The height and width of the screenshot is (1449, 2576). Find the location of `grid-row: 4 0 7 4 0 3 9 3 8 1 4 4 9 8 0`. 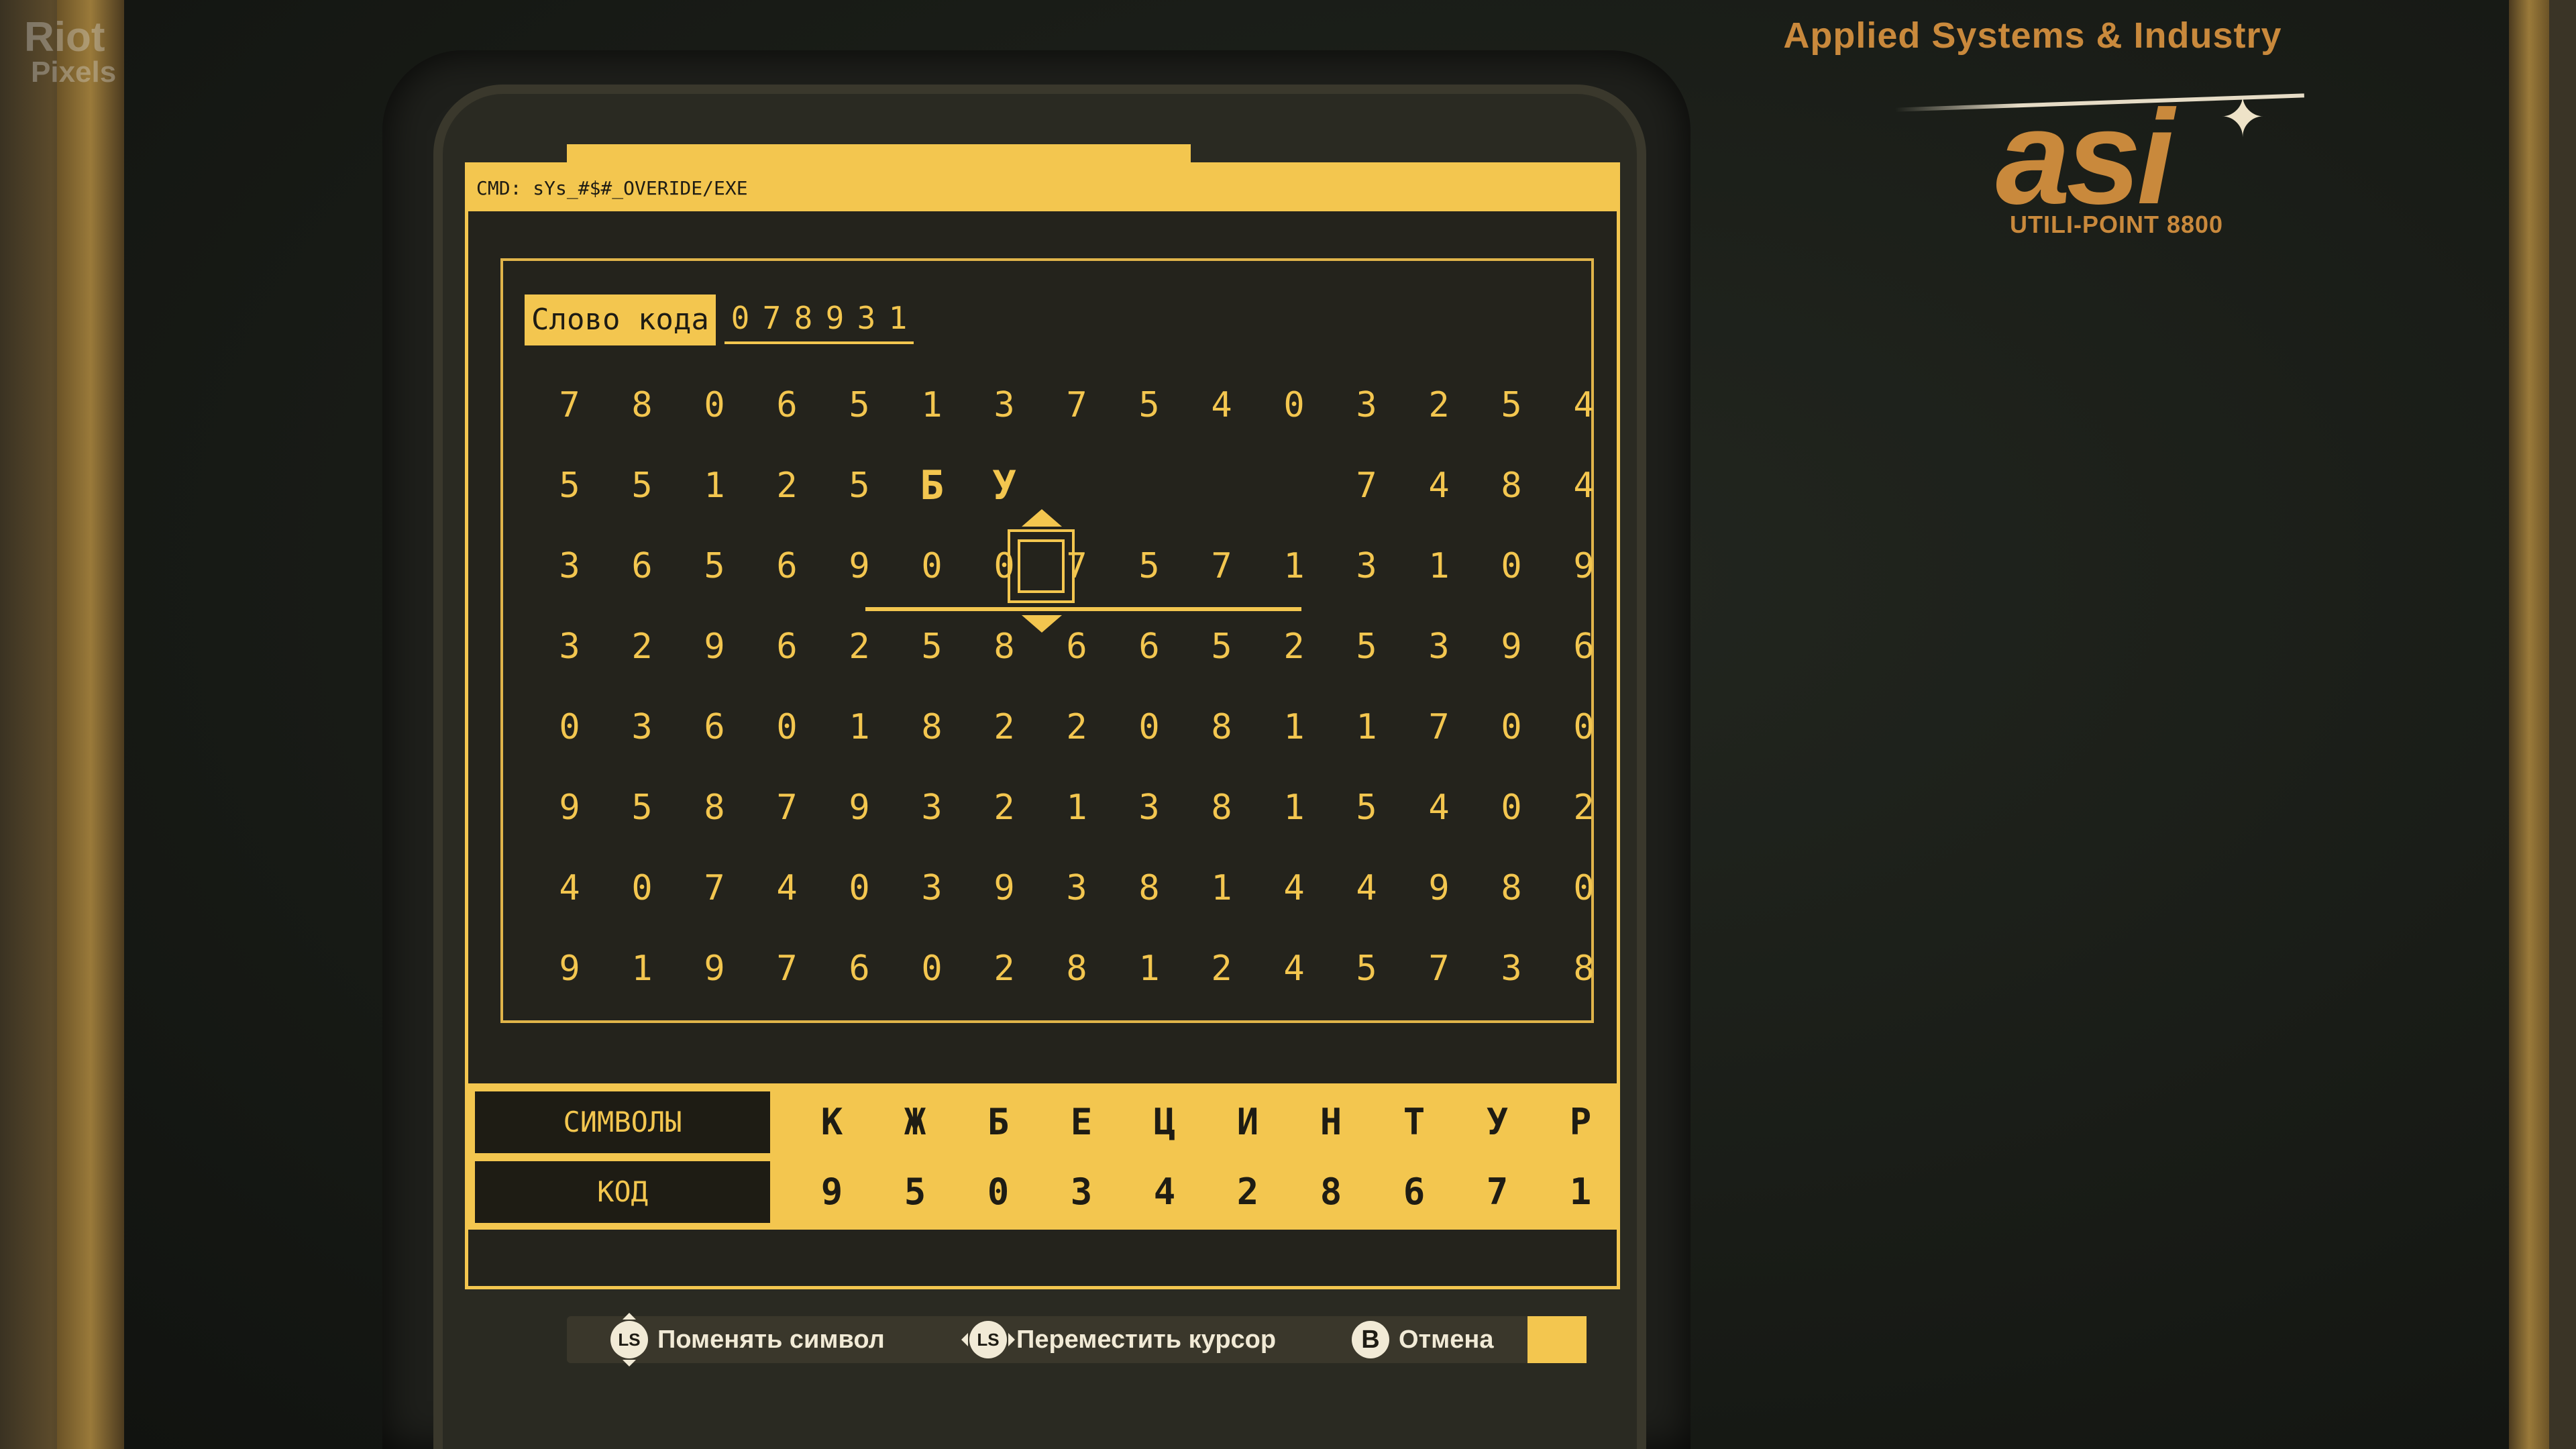

grid-row: 4 0 7 4 0 3 9 3 8 1 4 4 9 8 0 is located at coordinates (1076, 888).